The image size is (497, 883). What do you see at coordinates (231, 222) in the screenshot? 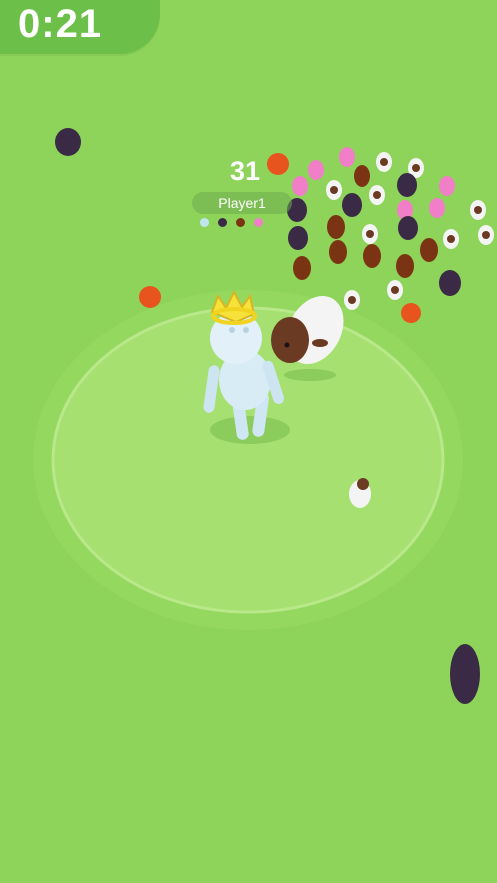
I see `herd-color-dots` at bounding box center [231, 222].